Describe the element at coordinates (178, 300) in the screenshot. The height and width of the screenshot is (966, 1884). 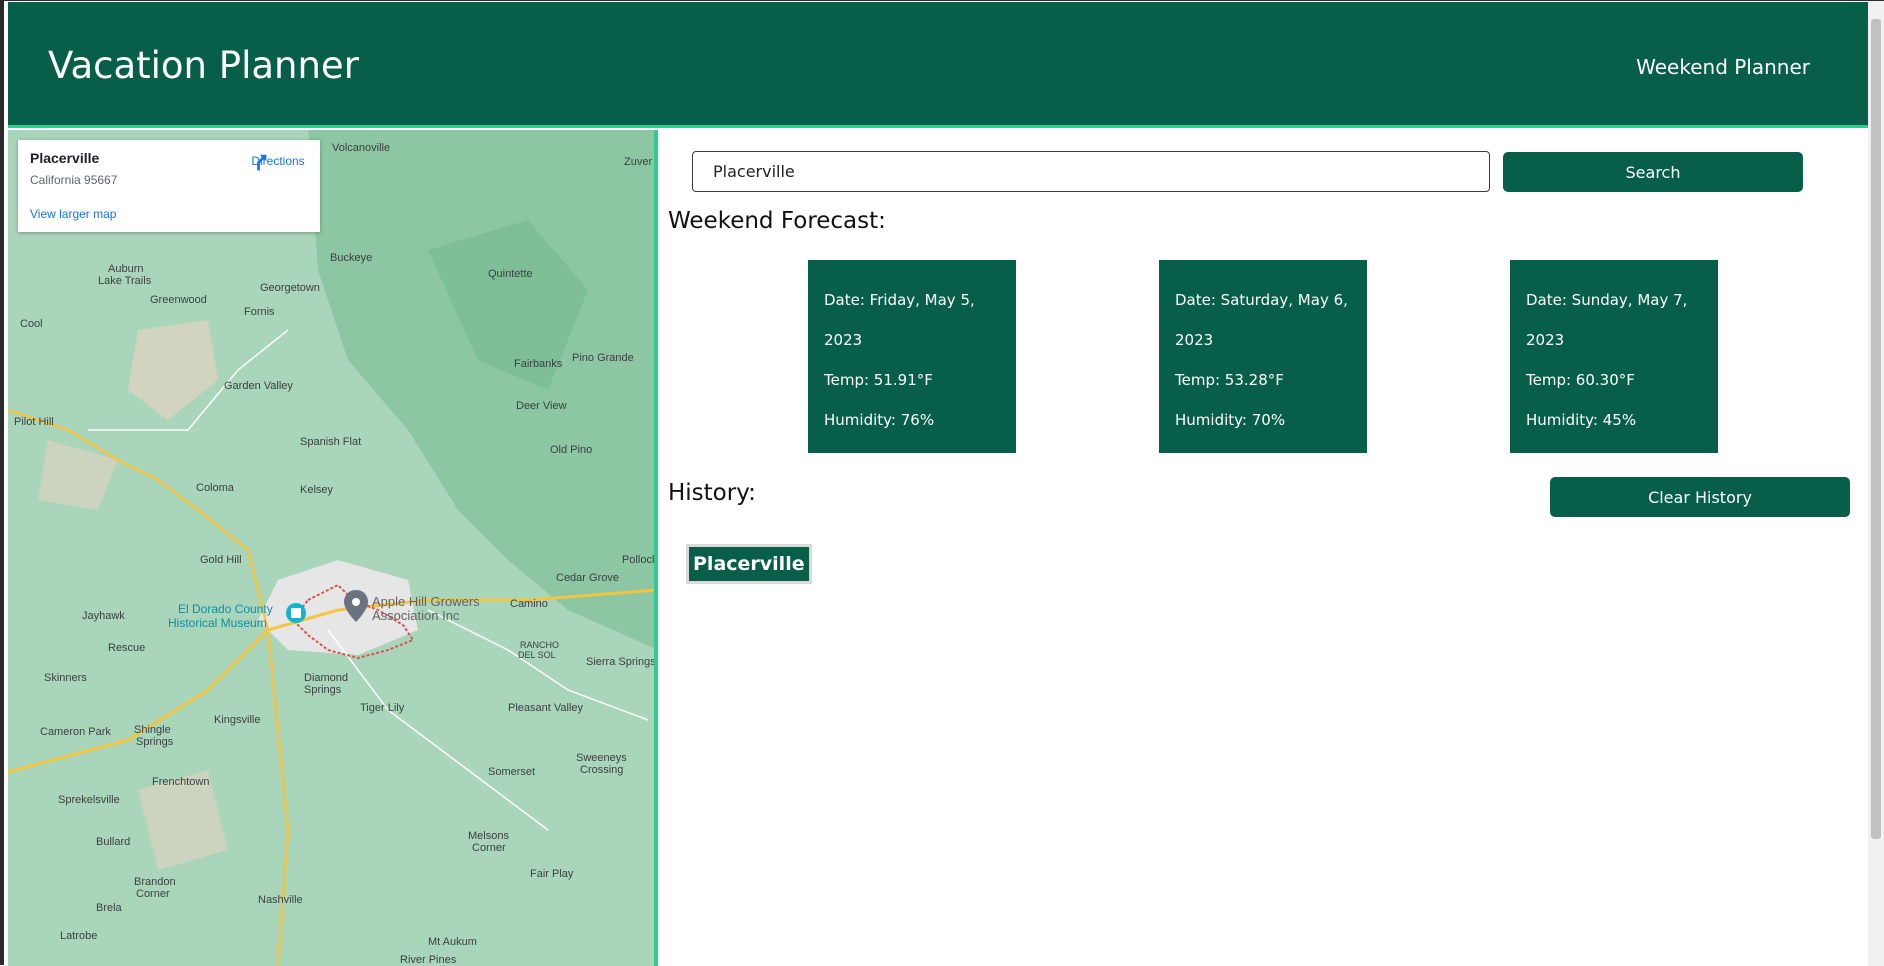
I see `map-label-greenwood: Greenwood` at that location.